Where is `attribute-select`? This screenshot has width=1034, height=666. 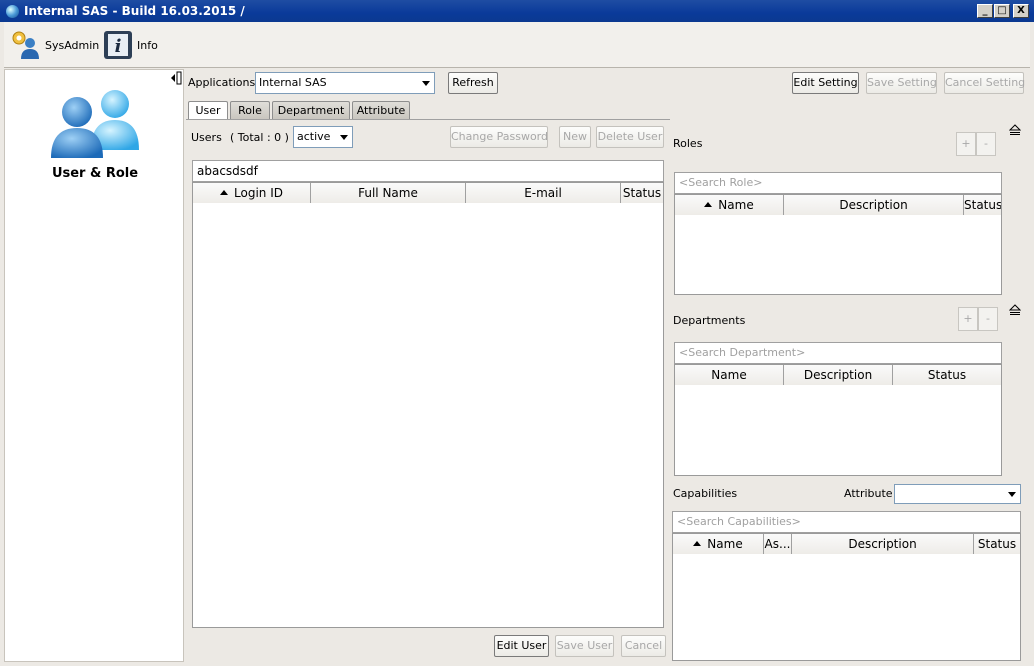
attribute-select is located at coordinates (957, 494).